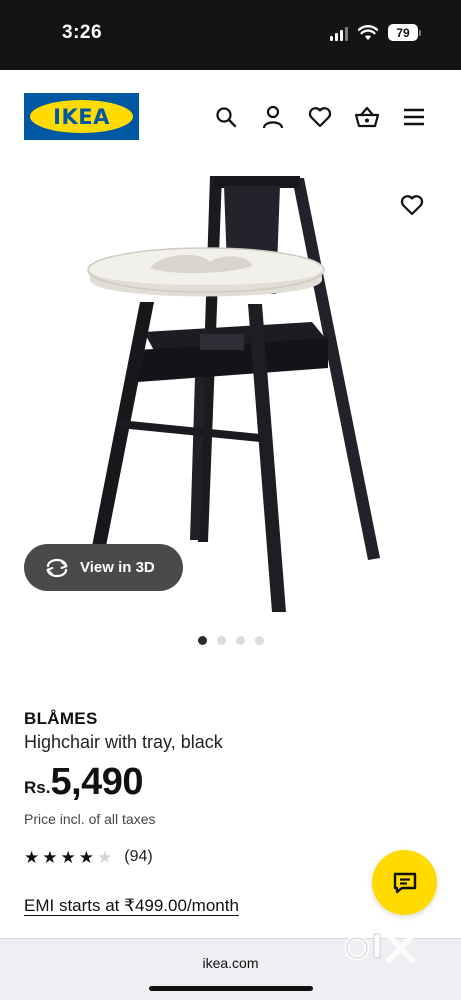  Describe the element at coordinates (57, 567) in the screenshot. I see `rotate-3d-icon` at that location.